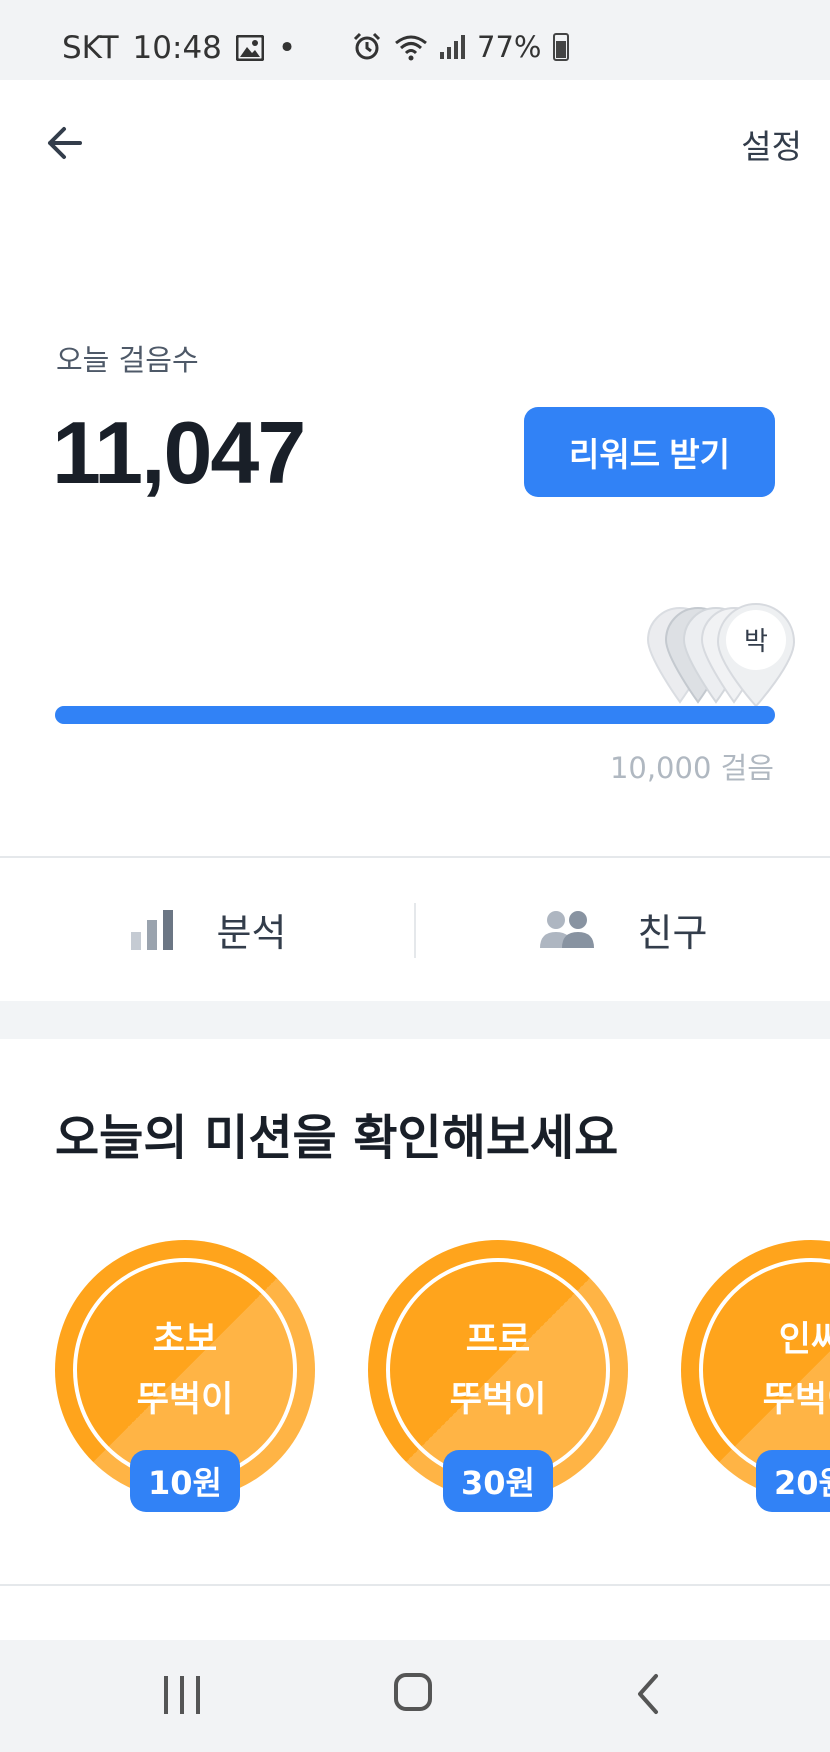  Describe the element at coordinates (337, 1138) in the screenshot. I see `missions-title: 오늘의 미션을 확인해보세요` at that location.